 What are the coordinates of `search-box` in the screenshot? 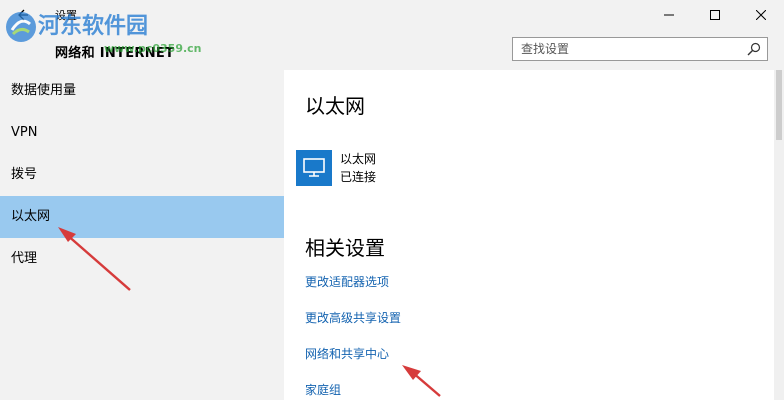 It's located at (640, 49).